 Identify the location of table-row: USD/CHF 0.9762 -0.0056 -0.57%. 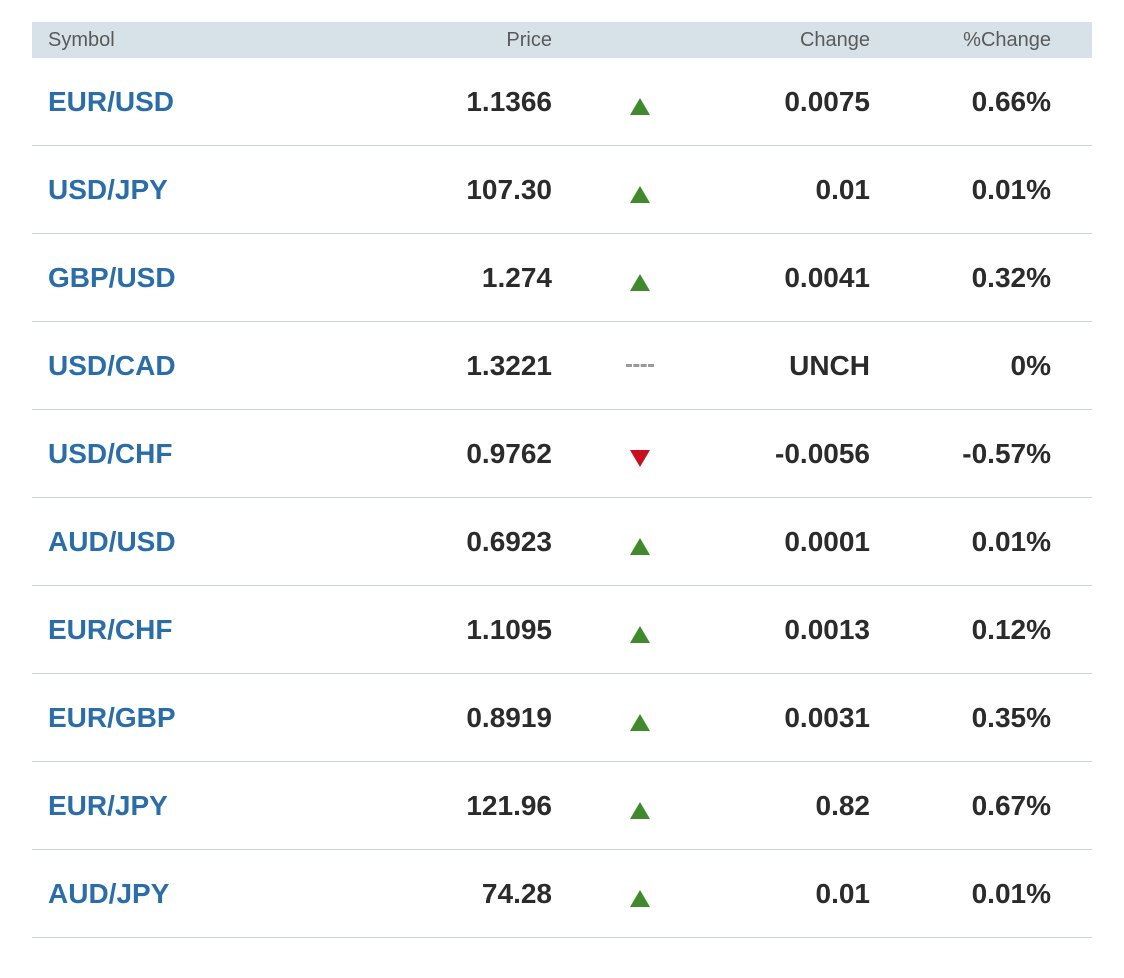
(562, 454).